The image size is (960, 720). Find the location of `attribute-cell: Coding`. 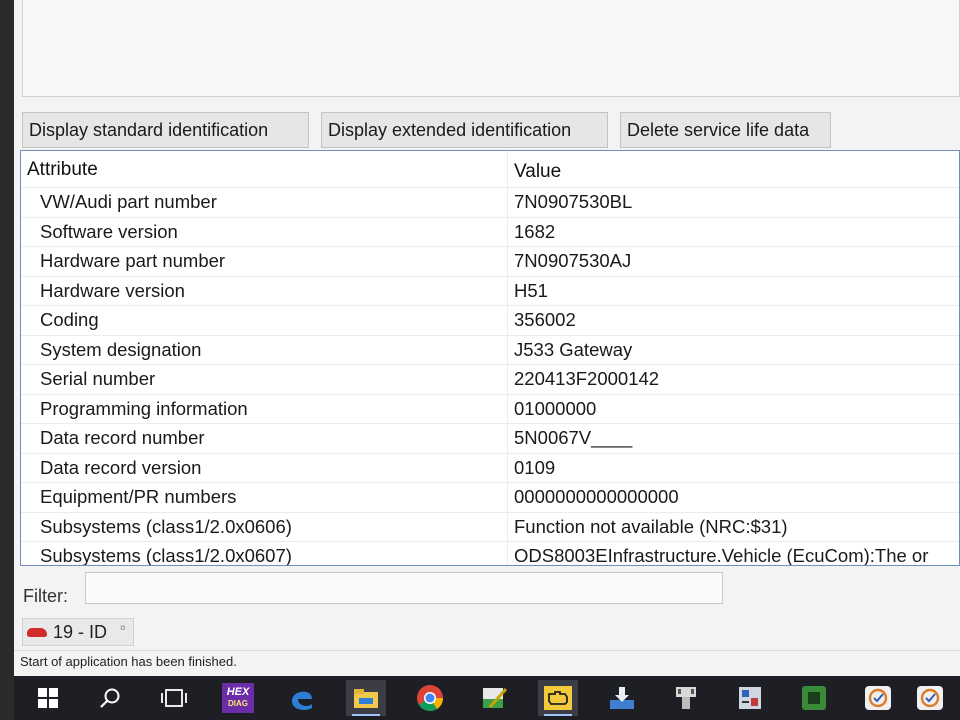

attribute-cell: Coding is located at coordinates (69, 319).